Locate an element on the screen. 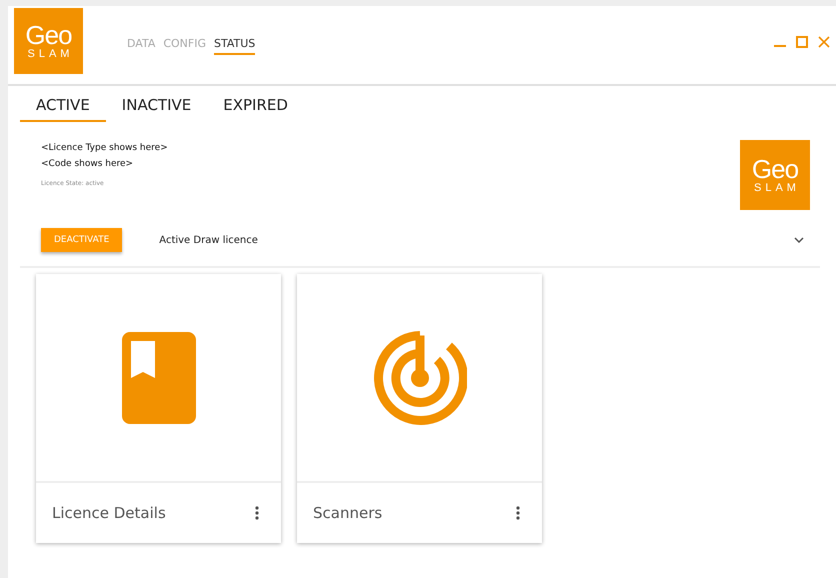  chevron-down-icon is located at coordinates (799, 240).